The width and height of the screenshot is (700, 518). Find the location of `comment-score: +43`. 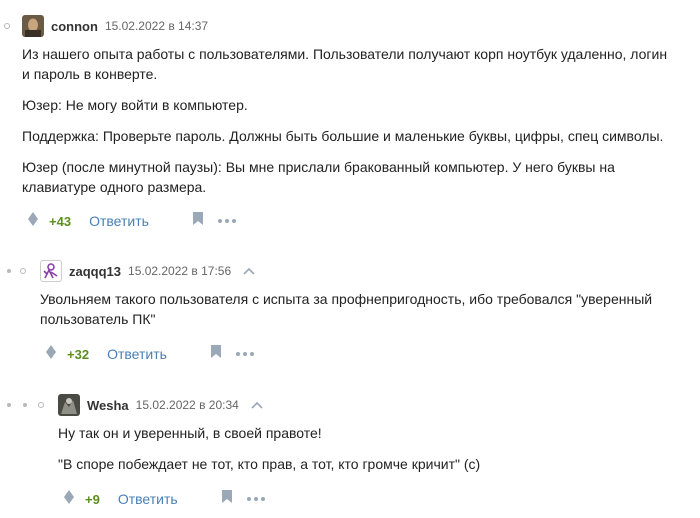

comment-score: +43 is located at coordinates (60, 221).